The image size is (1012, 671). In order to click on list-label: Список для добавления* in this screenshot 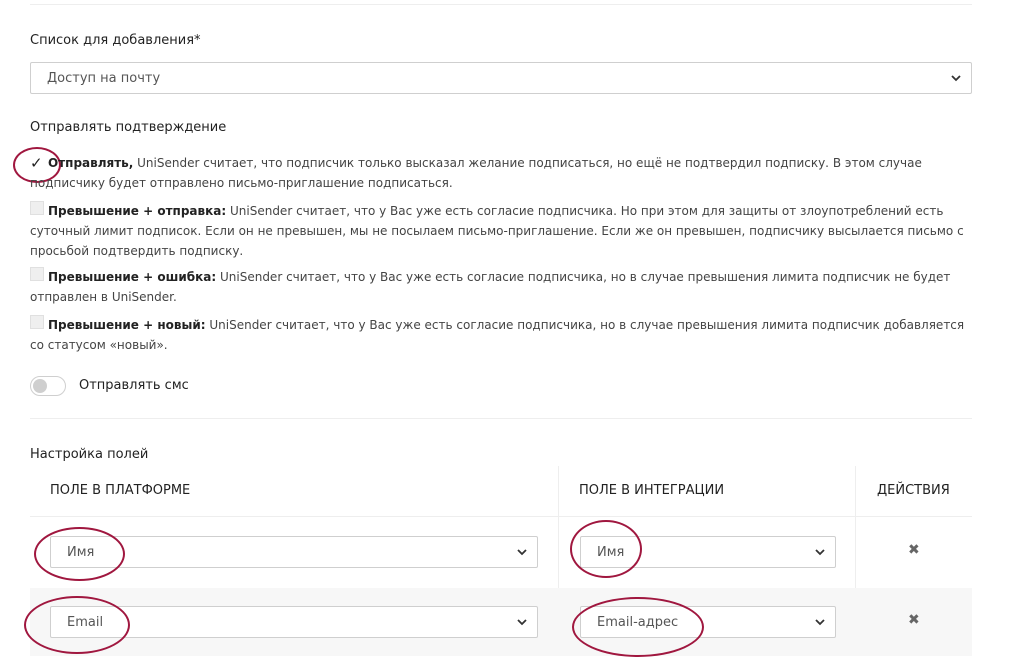, I will do `click(115, 40)`.